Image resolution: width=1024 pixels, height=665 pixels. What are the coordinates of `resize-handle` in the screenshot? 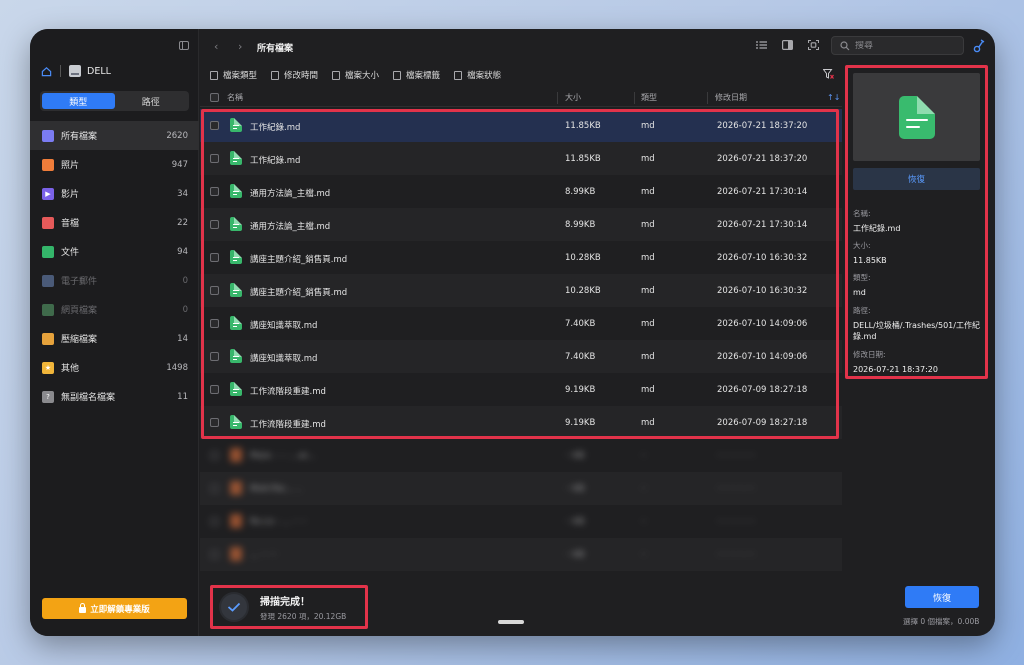 It's located at (511, 622).